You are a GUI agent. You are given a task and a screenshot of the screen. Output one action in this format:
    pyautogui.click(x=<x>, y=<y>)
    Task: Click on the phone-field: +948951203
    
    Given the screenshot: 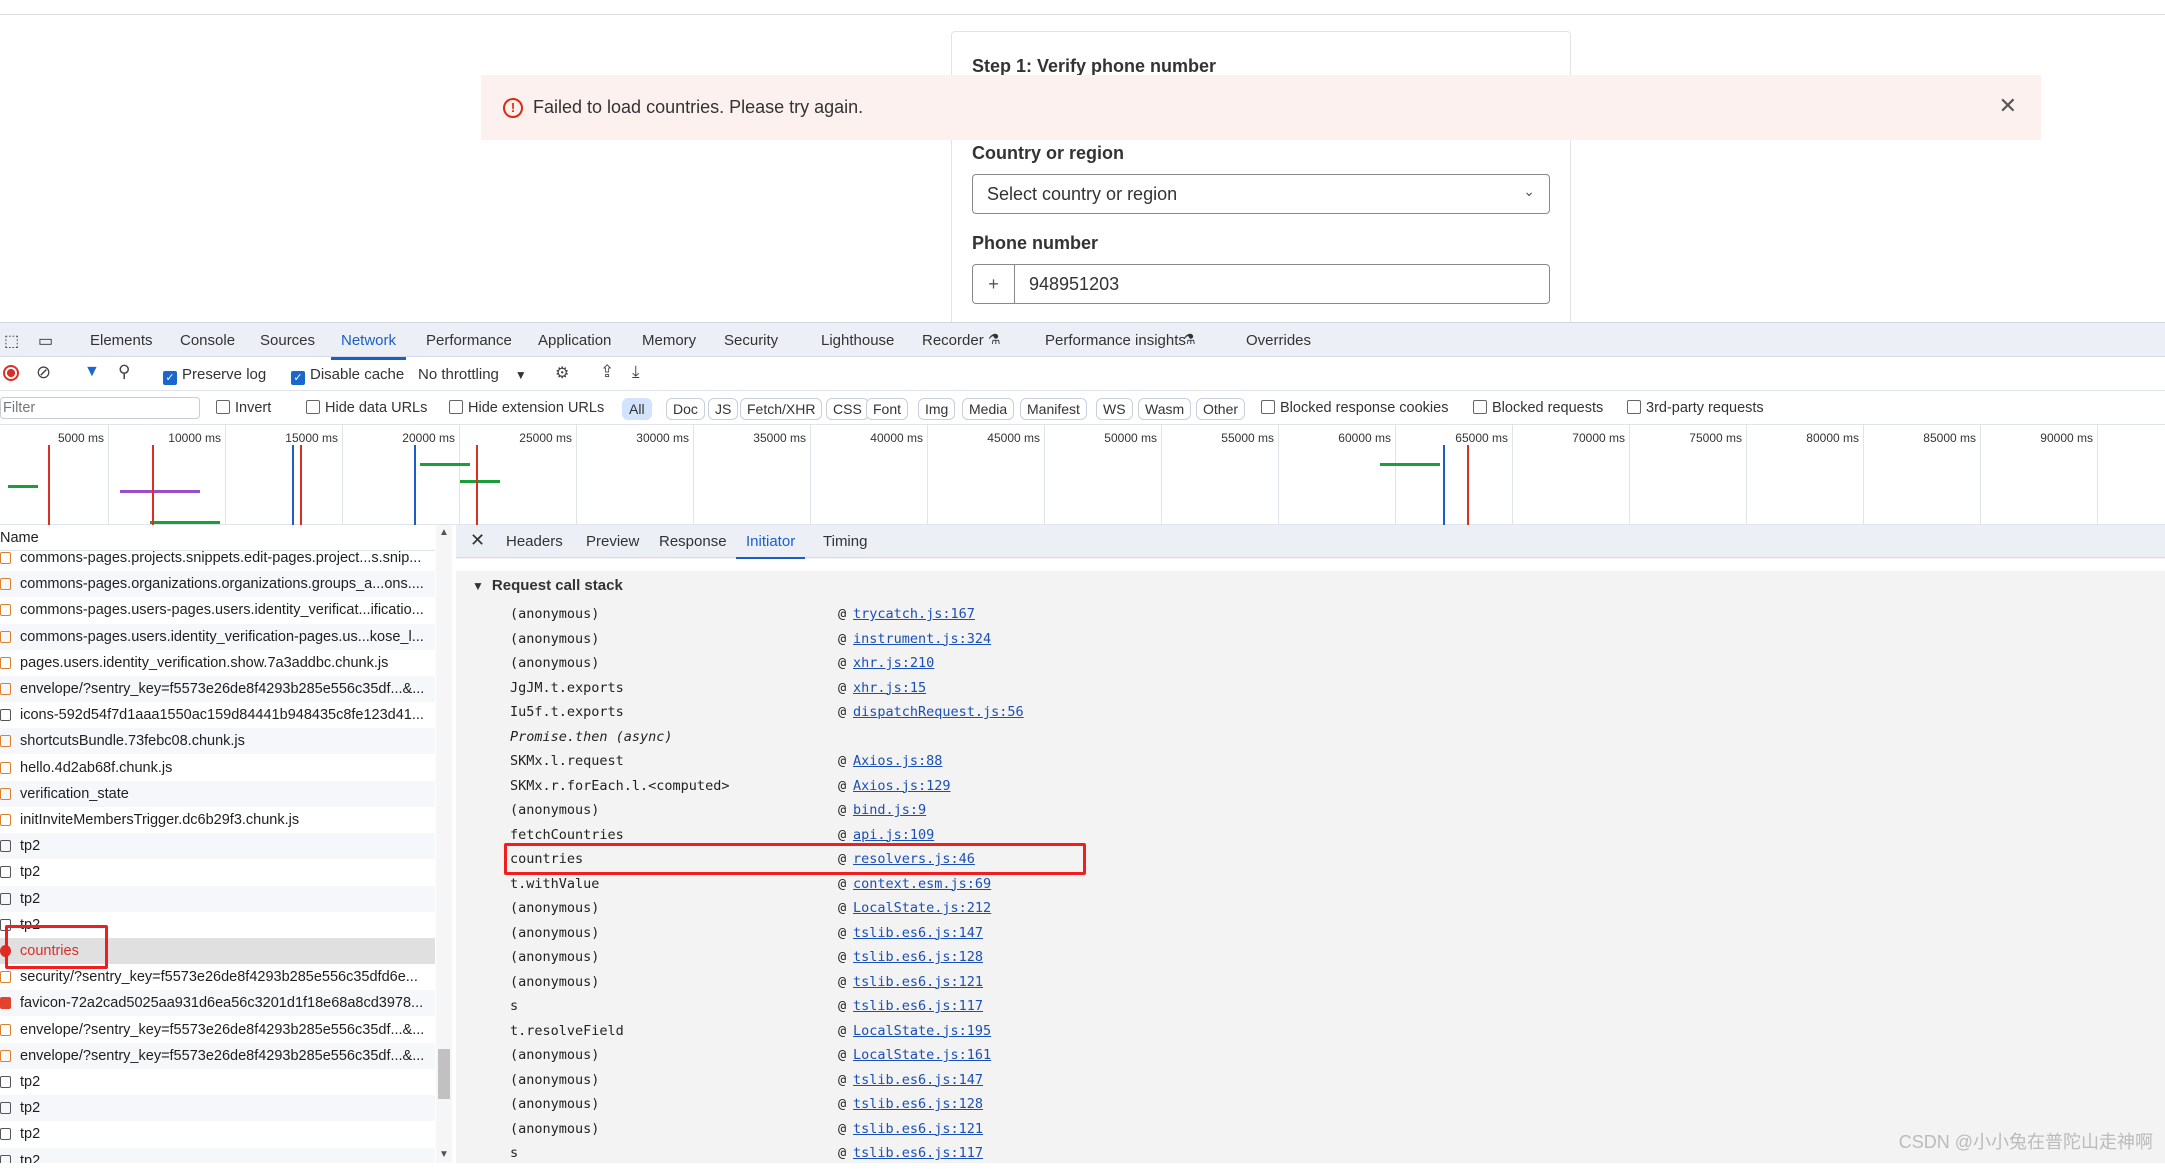 What is the action you would take?
    pyautogui.click(x=1261, y=284)
    